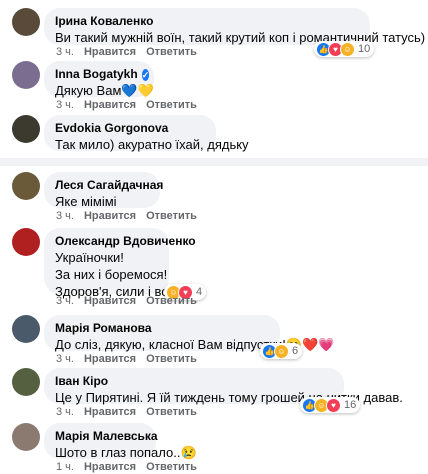 The height and width of the screenshot is (474, 428). I want to click on comment-author: Марія Малевська, so click(106, 436).